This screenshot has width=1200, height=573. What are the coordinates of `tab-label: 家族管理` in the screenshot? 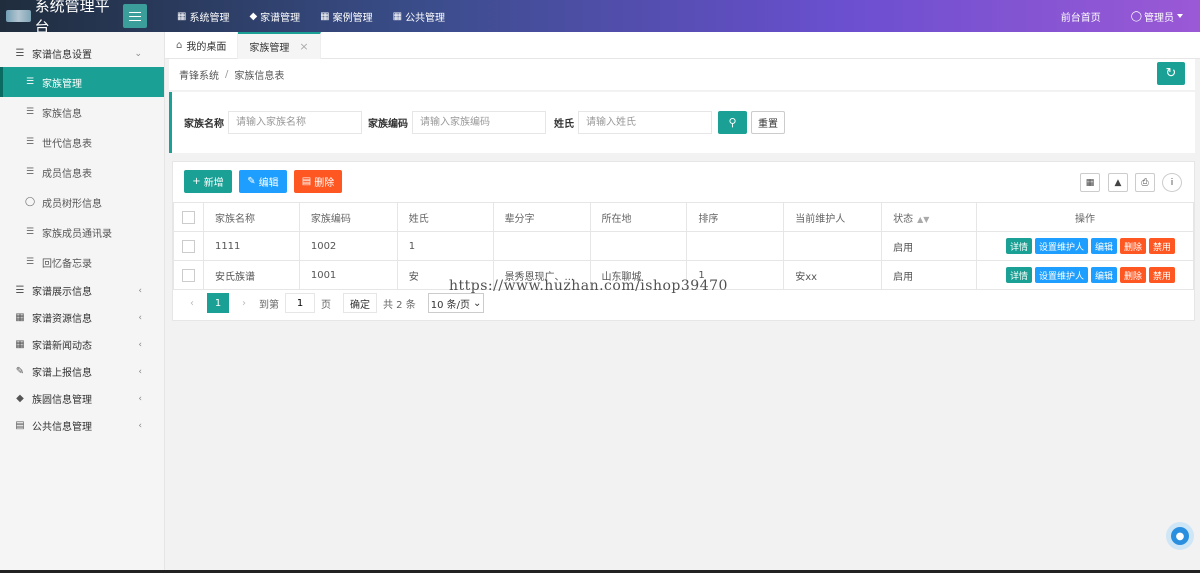 It's located at (269, 48).